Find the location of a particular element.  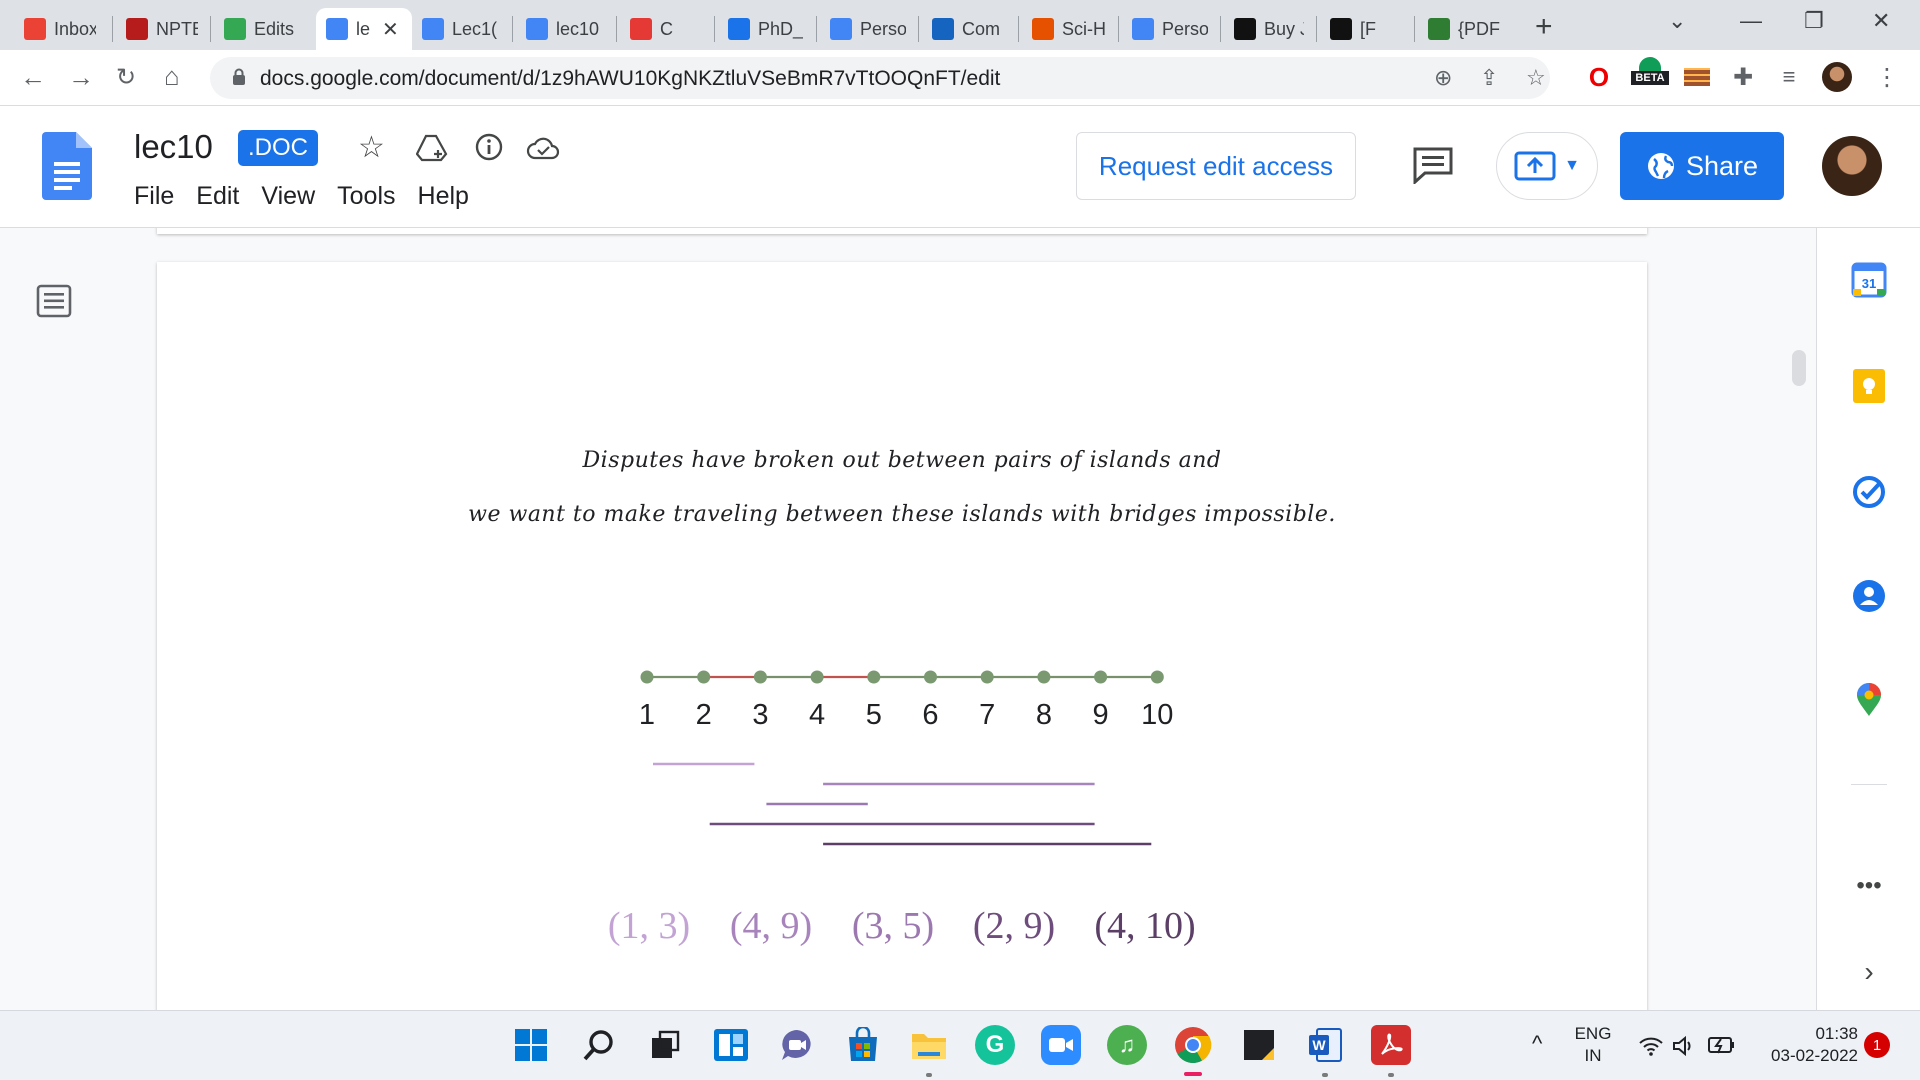

notification-badge: 1 is located at coordinates (1877, 1045).